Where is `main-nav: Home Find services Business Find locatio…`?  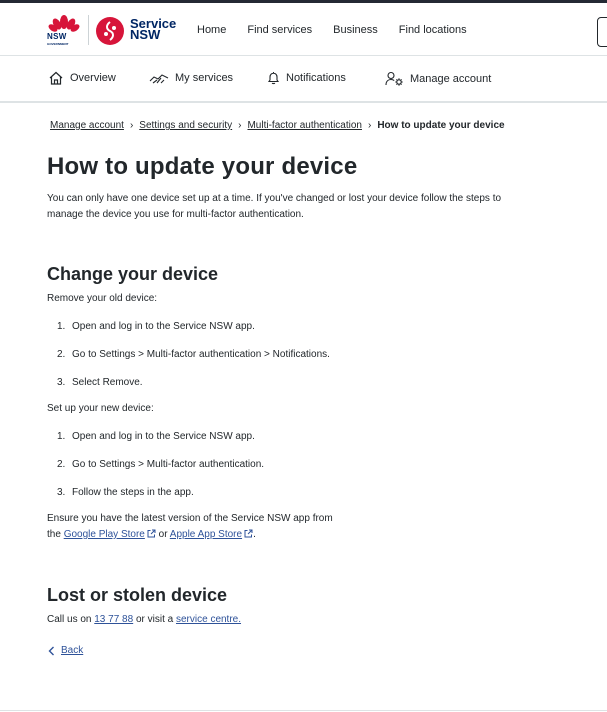
main-nav: Home Find services Business Find locatio… is located at coordinates (342, 30).